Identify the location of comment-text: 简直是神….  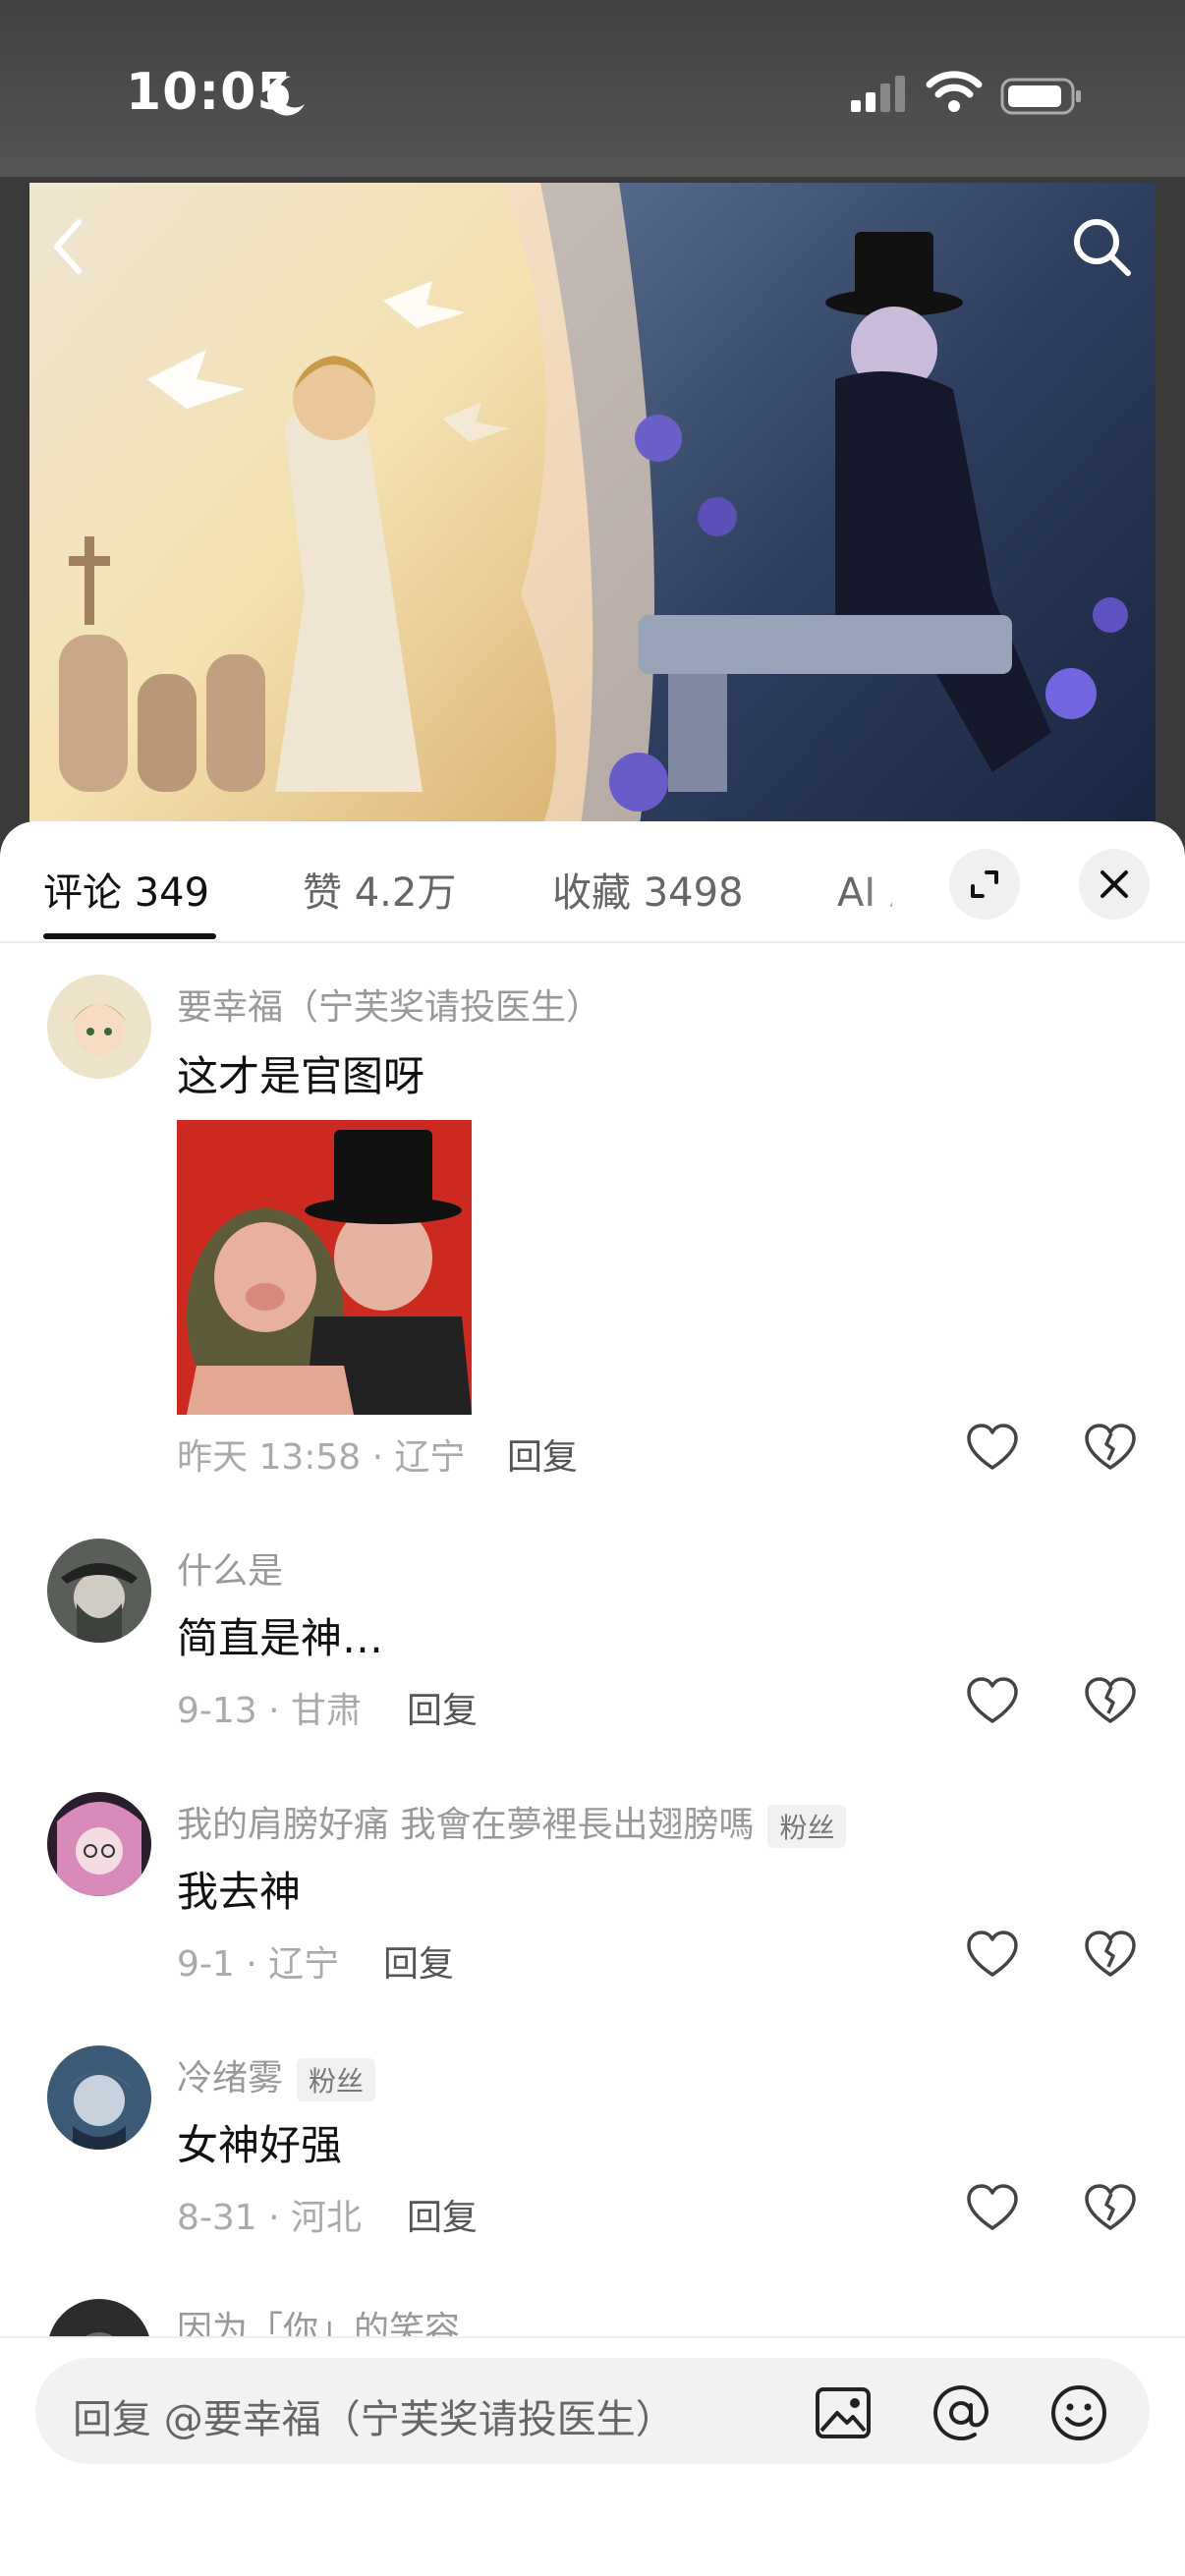
(281, 1638).